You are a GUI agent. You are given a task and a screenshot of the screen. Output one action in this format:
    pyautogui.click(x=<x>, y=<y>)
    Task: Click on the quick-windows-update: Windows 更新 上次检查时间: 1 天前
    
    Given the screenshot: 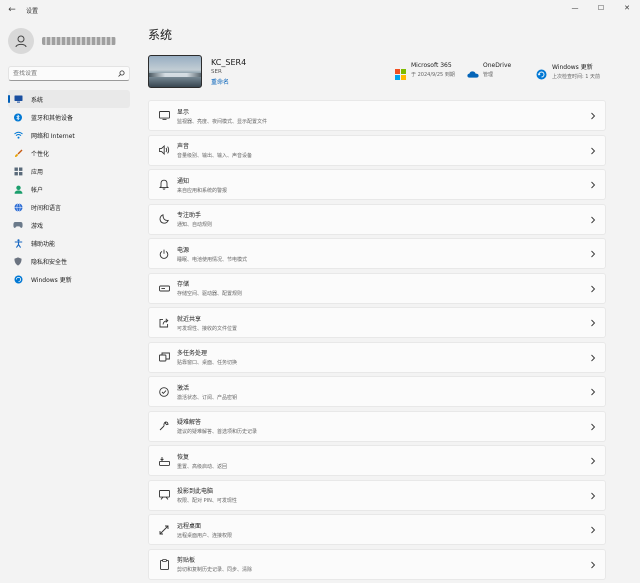 What is the action you would take?
    pyautogui.click(x=568, y=71)
    